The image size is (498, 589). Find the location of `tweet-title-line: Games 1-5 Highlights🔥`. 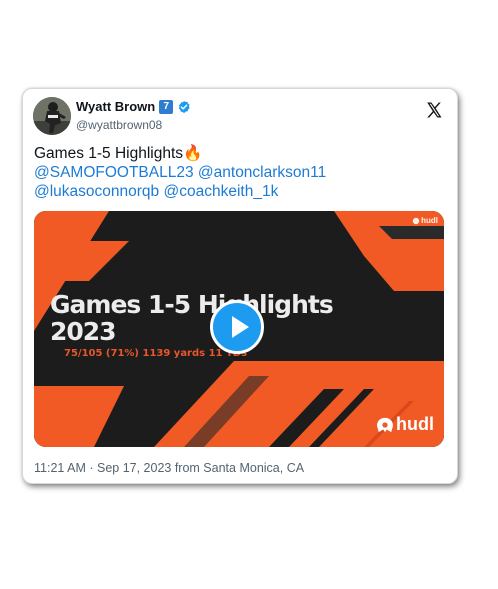

tweet-title-line: Games 1-5 Highlights🔥 is located at coordinates (238, 153).